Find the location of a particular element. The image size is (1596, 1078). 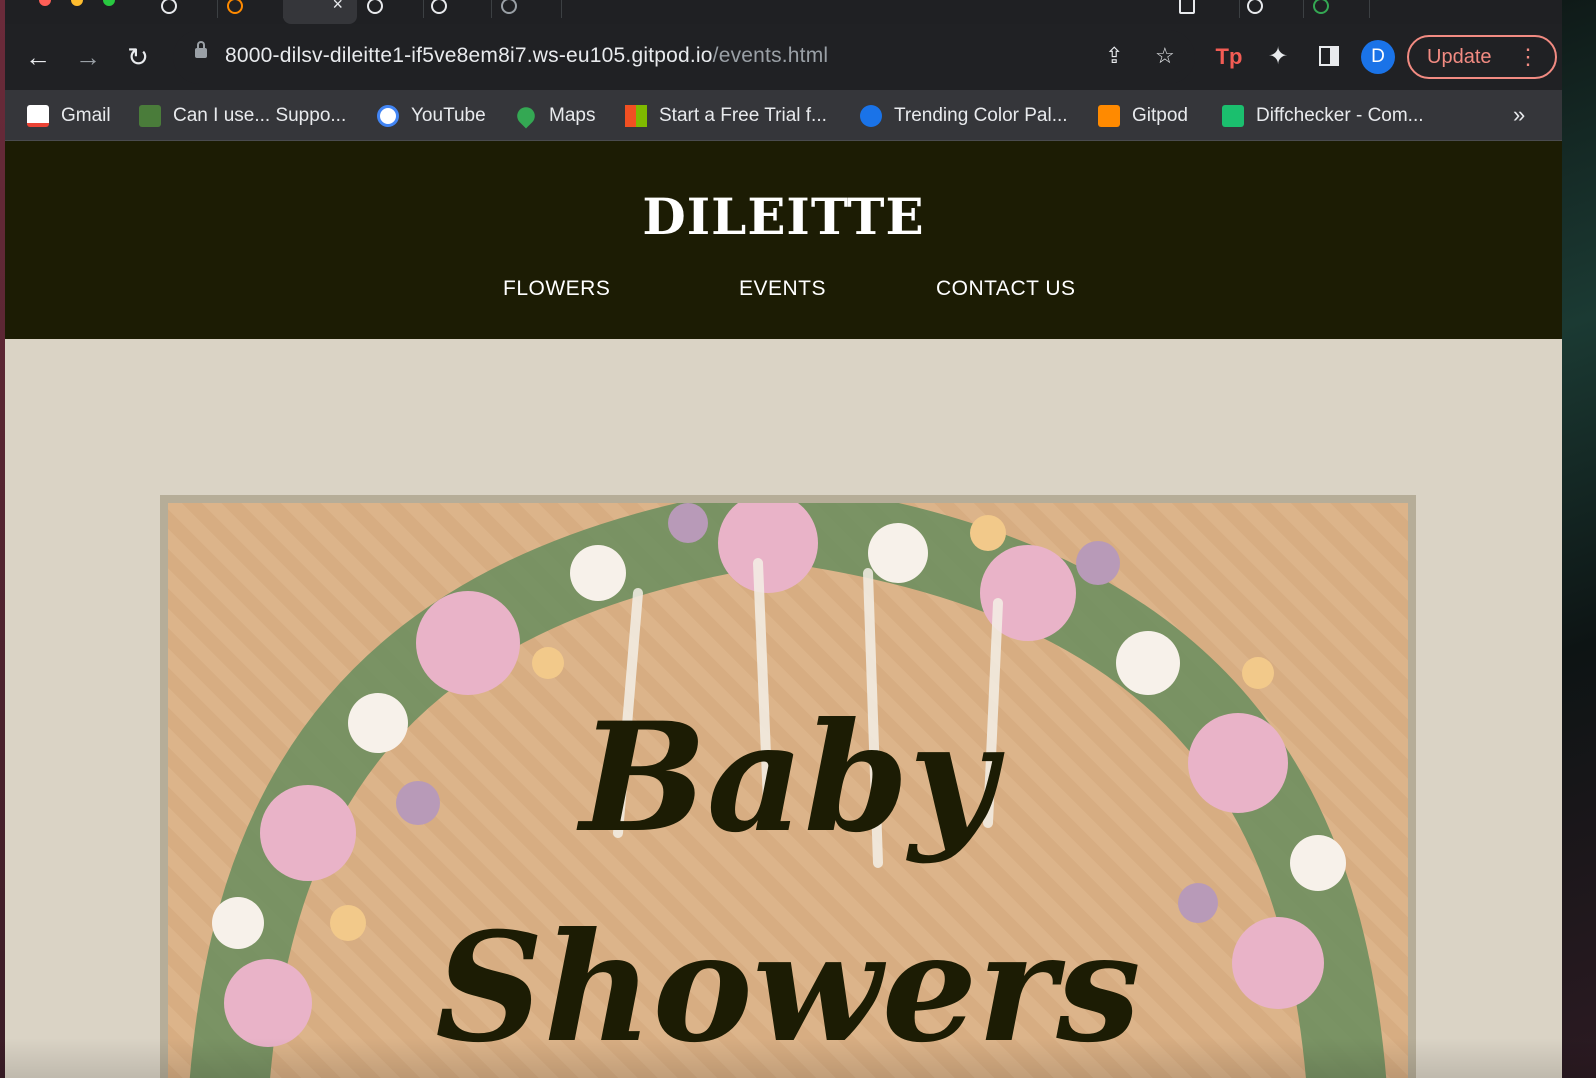

share-icon: ⇪ is located at coordinates (1114, 56).